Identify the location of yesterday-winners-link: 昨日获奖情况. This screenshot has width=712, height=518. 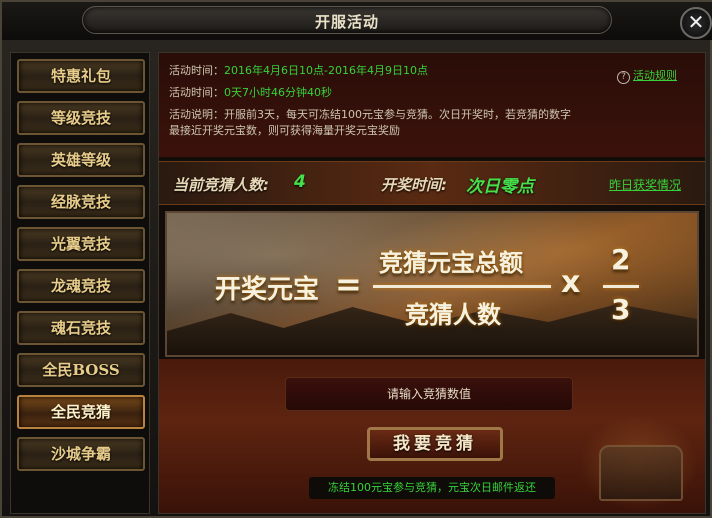
(645, 184).